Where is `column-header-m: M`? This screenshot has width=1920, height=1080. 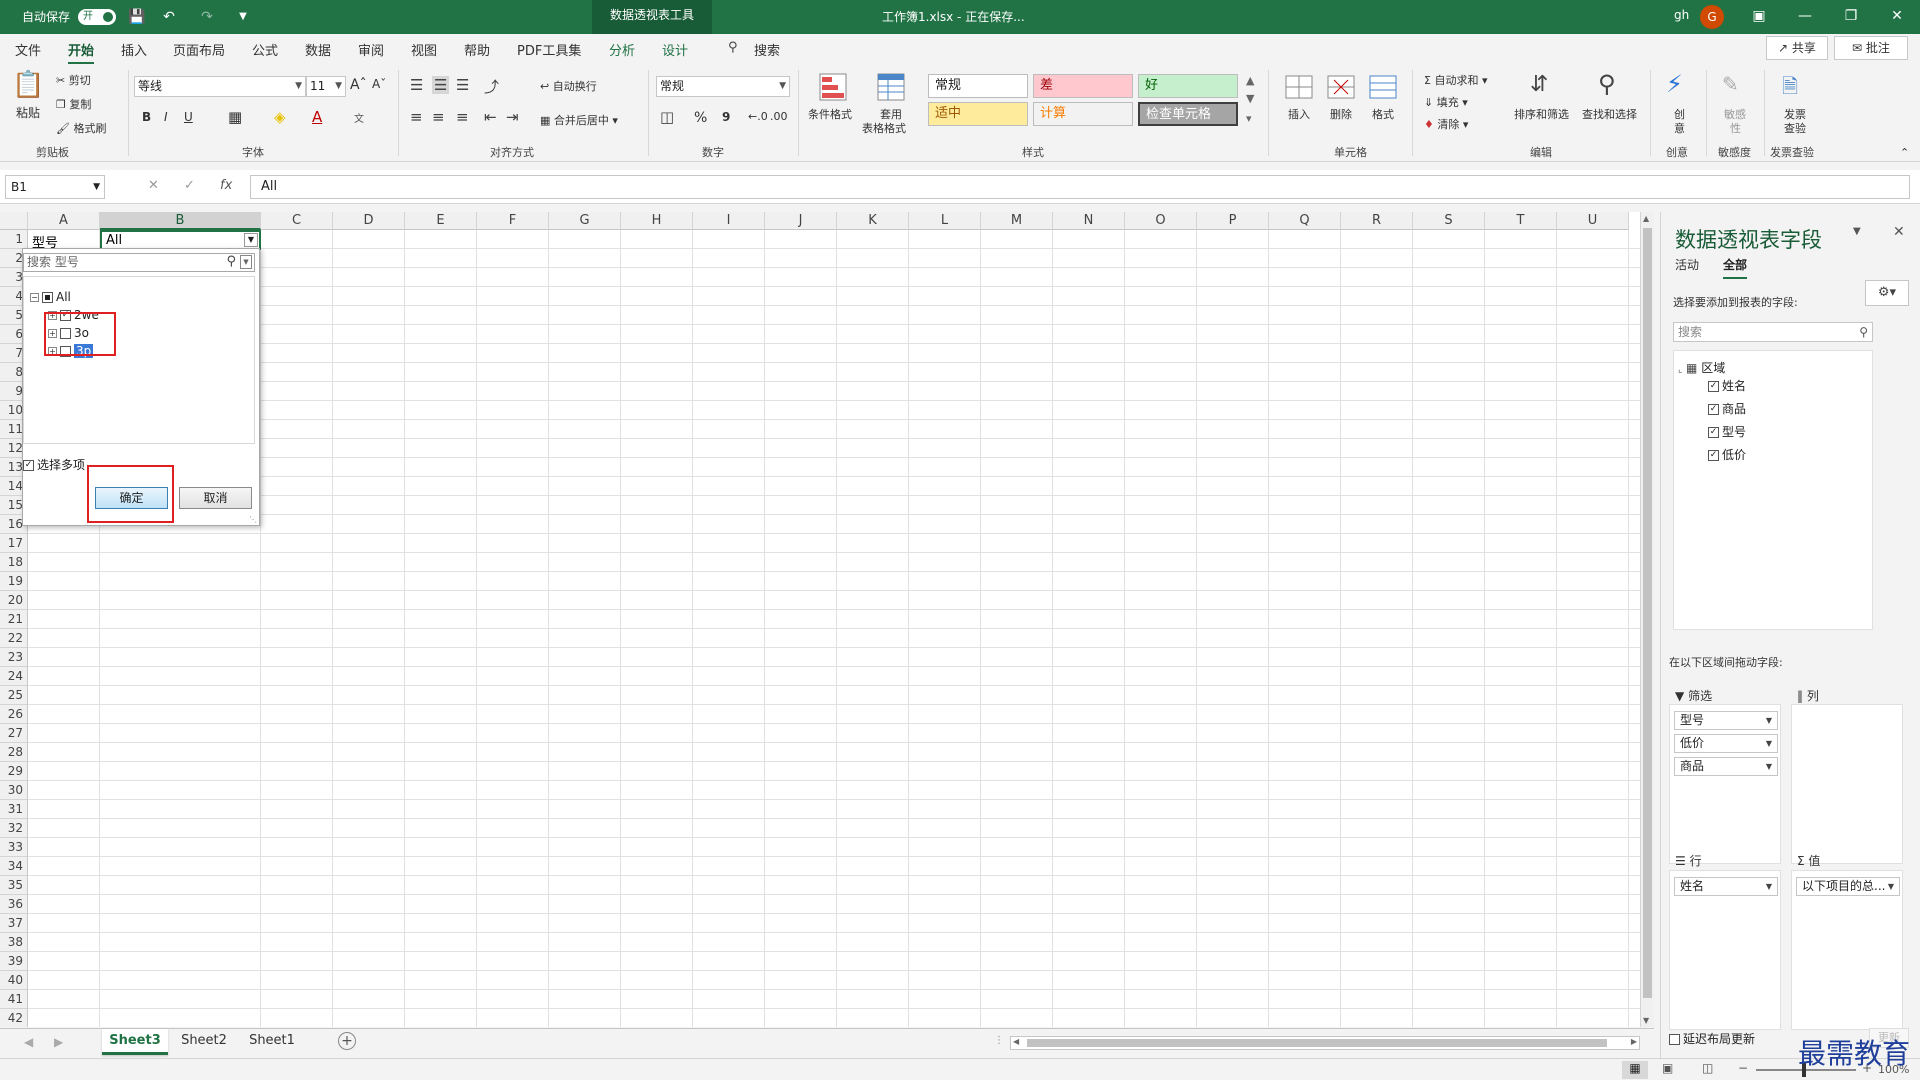
column-header-m: M is located at coordinates (1017, 221).